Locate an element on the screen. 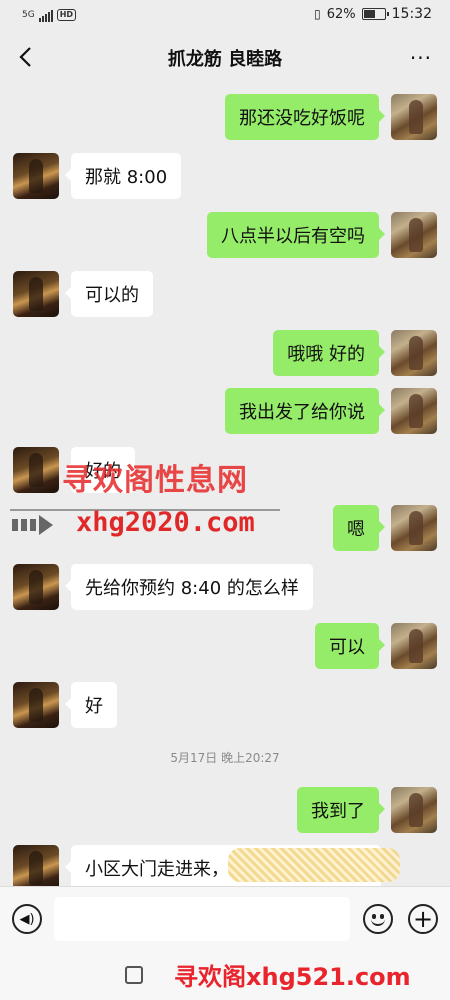 This screenshot has width=450, height=1000. watermark-bottom: 寻欢阁xhg521.com is located at coordinates (292, 977).